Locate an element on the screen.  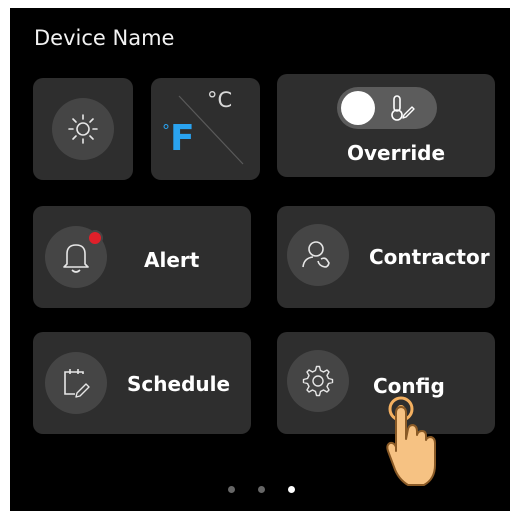
page-title: Device Name is located at coordinates (104, 38).